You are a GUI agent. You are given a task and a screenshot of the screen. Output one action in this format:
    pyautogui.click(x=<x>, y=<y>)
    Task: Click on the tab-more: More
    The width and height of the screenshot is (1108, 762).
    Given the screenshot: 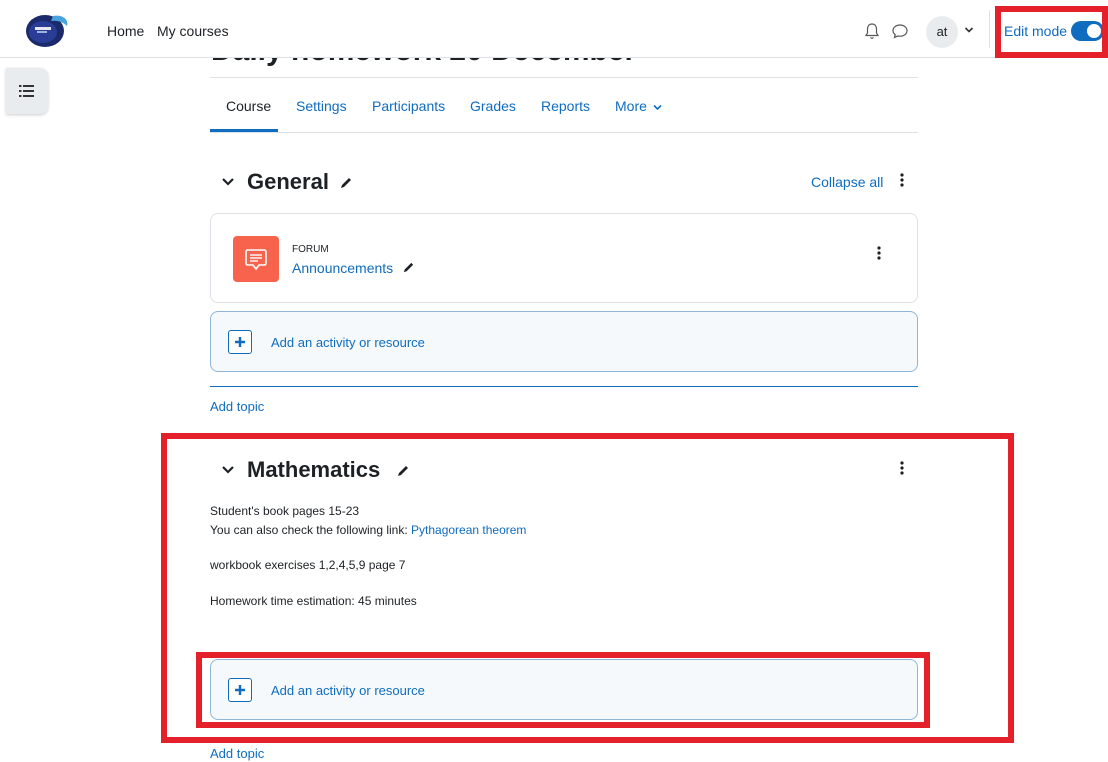 What is the action you would take?
    pyautogui.click(x=638, y=106)
    